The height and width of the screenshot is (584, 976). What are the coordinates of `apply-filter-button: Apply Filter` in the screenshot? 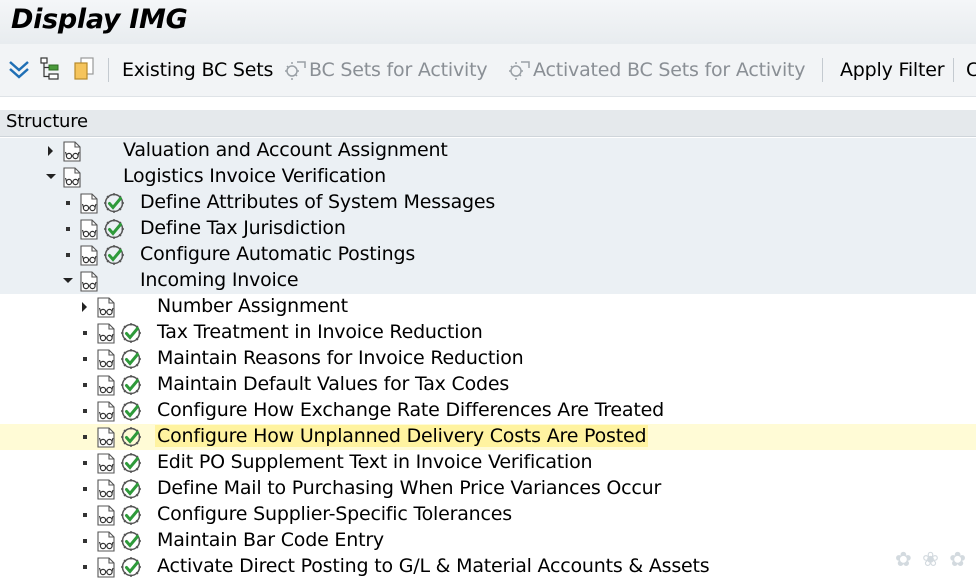 It's located at (892, 70).